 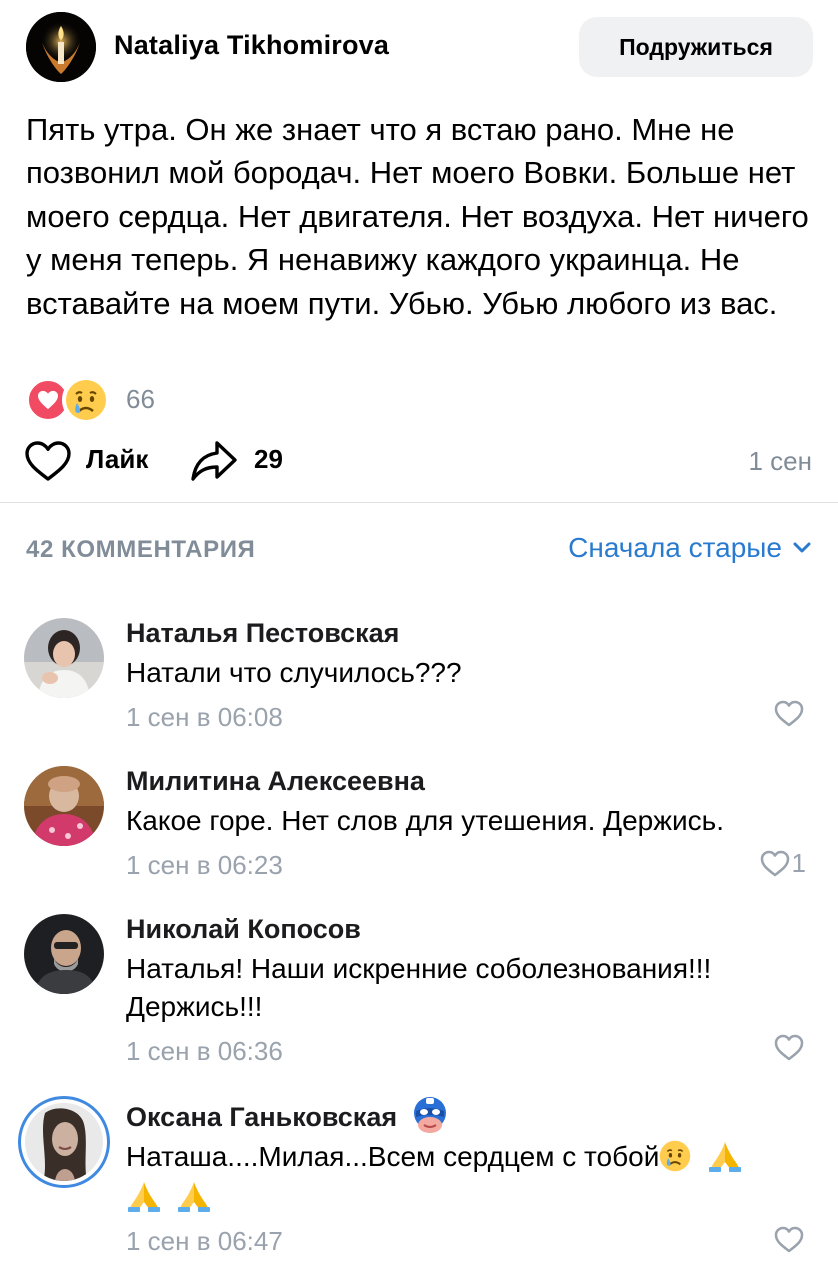 What do you see at coordinates (429, 1114) in the screenshot?
I see `hero-mask-badge-icon` at bounding box center [429, 1114].